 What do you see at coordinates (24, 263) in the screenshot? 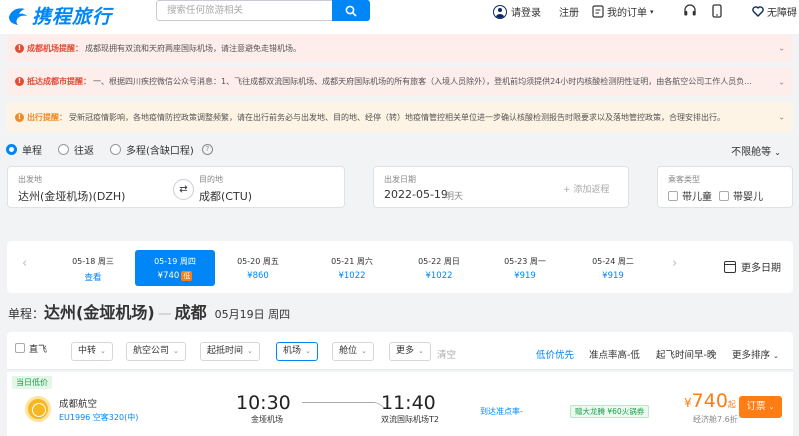
I see `prev-dates-arrow-icon: ‹` at bounding box center [24, 263].